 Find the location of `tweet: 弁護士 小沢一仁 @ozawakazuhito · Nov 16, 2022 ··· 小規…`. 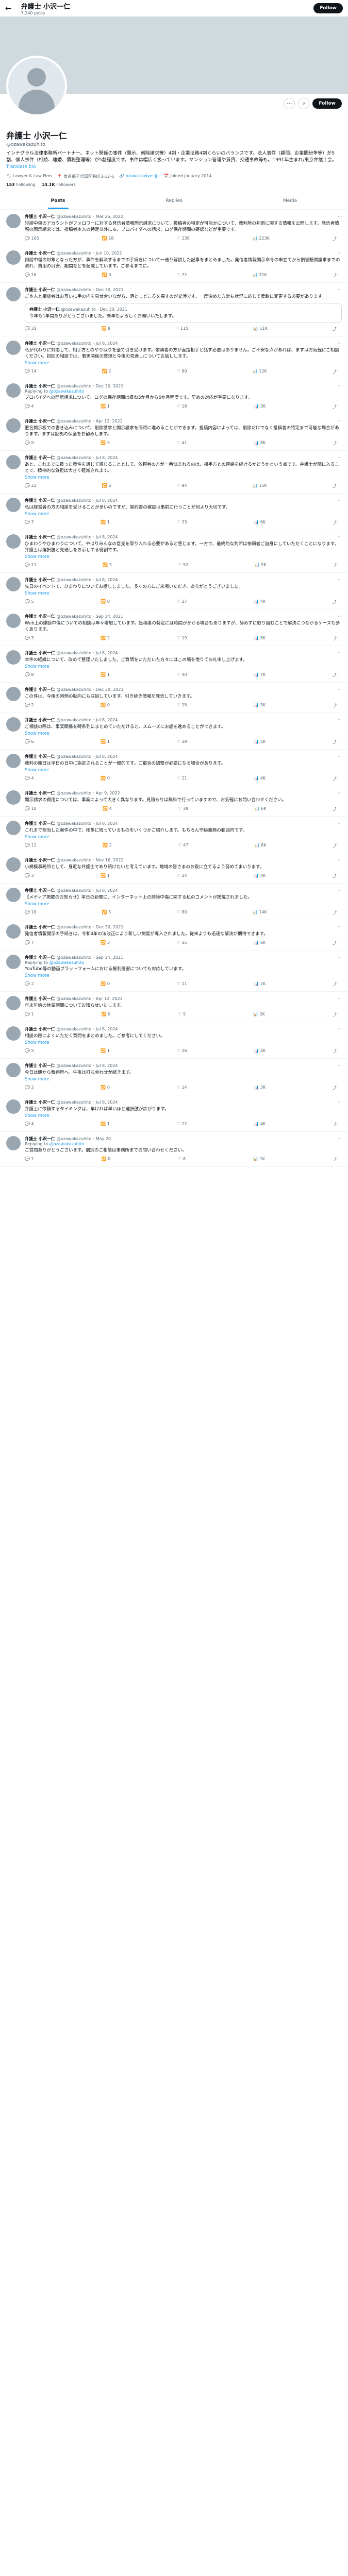

tweet: 弁護士 小沢一仁 @ozawakazuhito · Nov 16, 2022 ··· 小規… is located at coordinates (174, 868).